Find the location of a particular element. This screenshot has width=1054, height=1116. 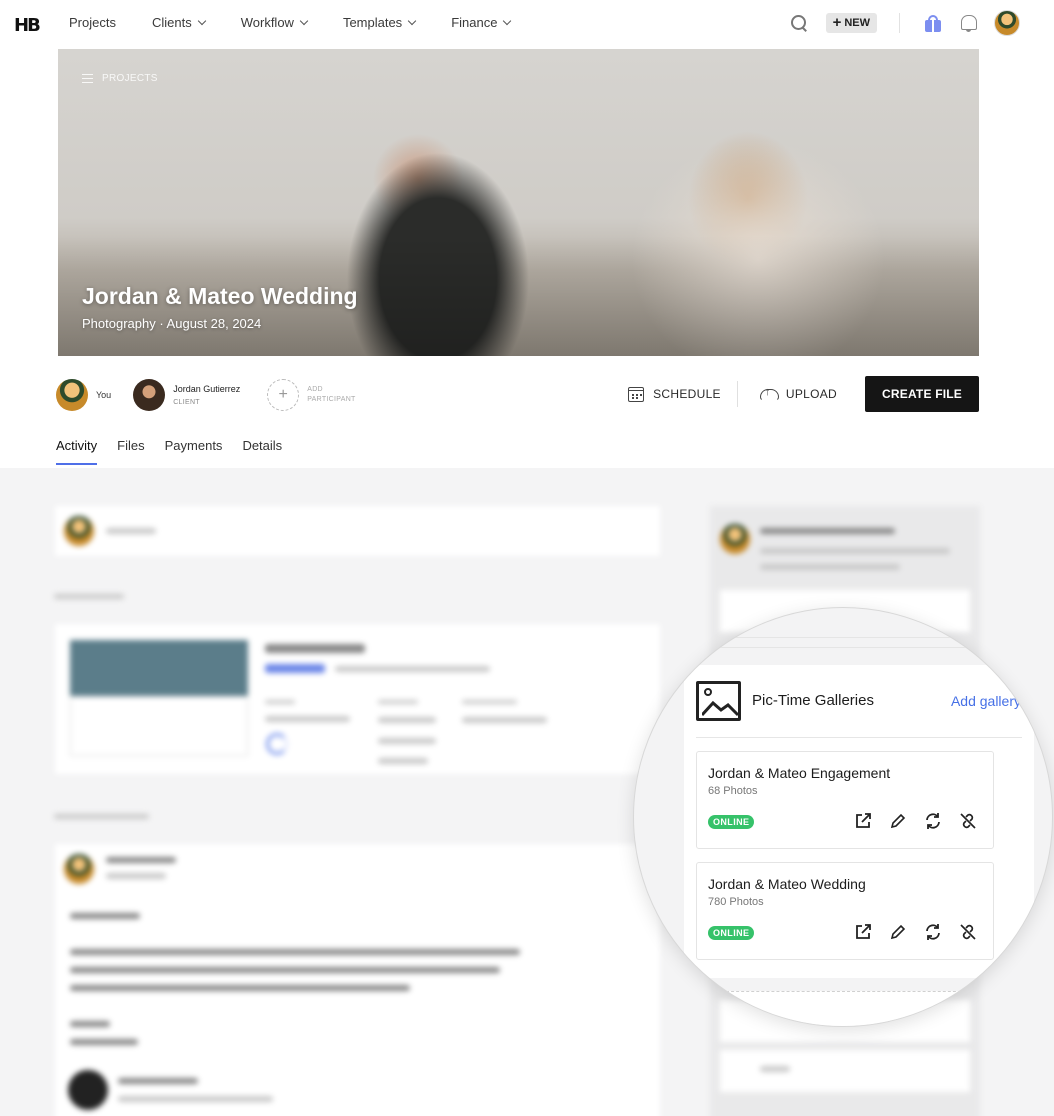

gallery-card: Jordan & Mateo Wedding 780 Photos ONLINE is located at coordinates (845, 911).